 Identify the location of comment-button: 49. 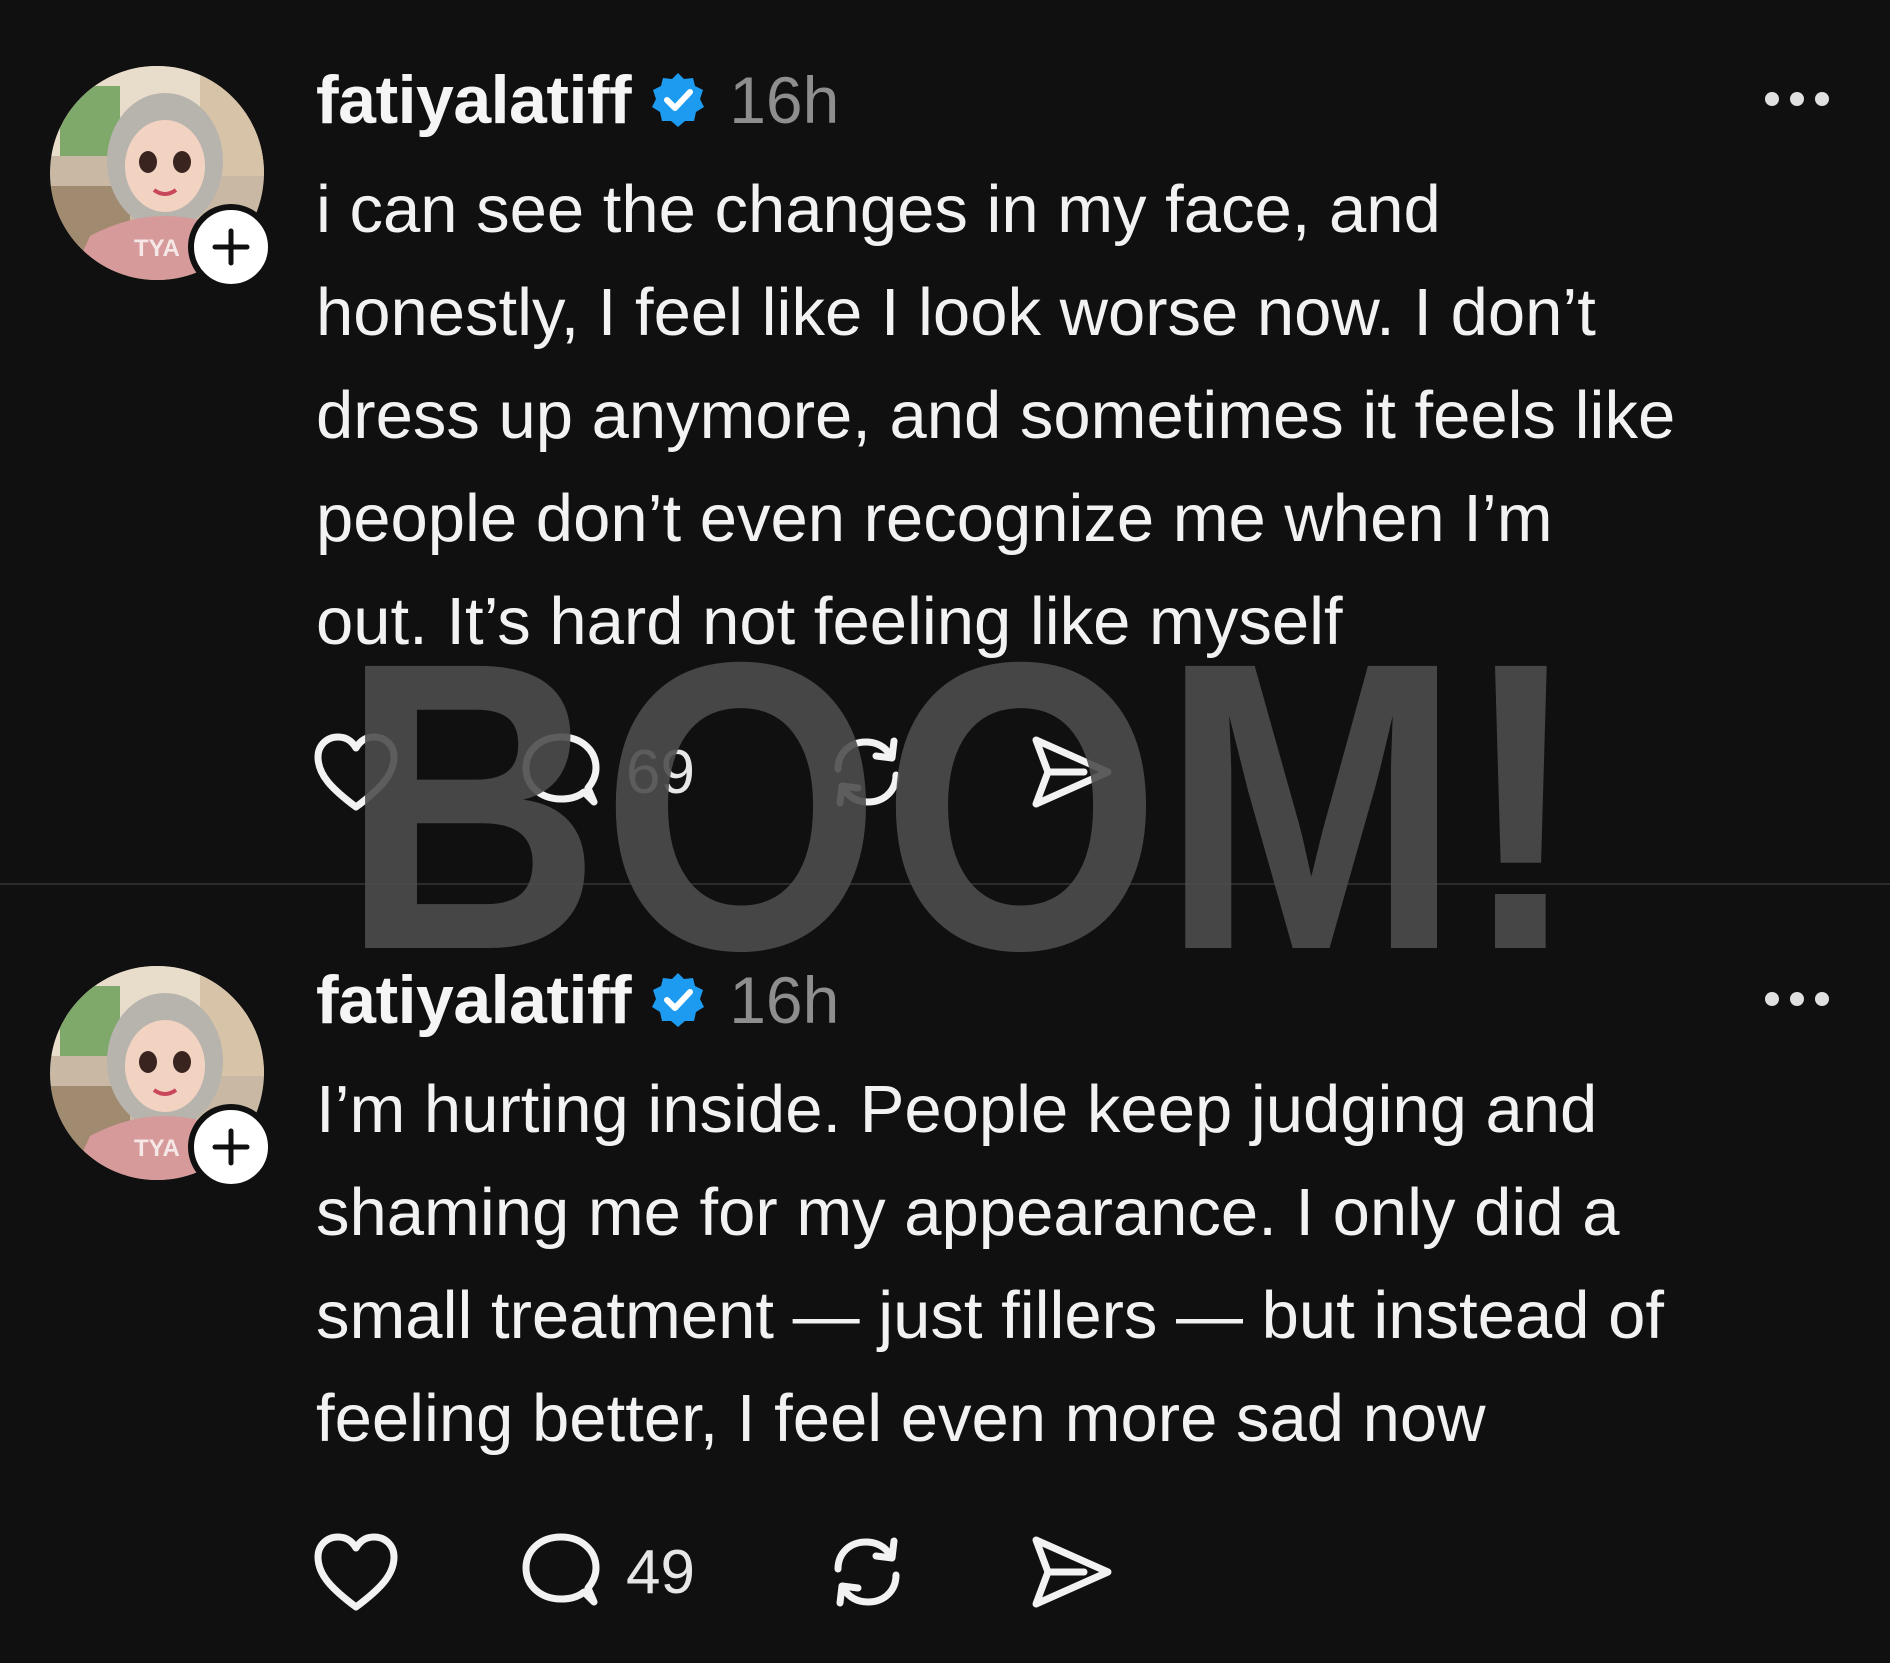
(671, 1572).